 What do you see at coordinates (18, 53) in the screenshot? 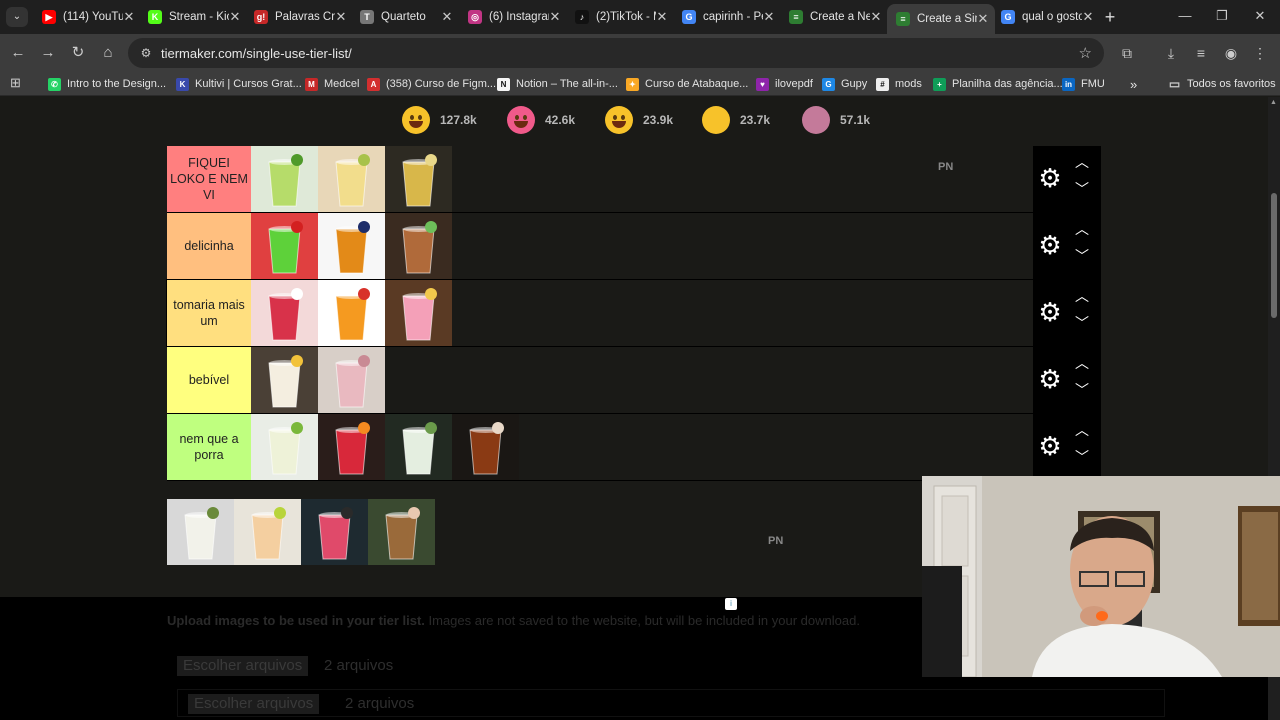
I see `back-icon: ←` at bounding box center [18, 53].